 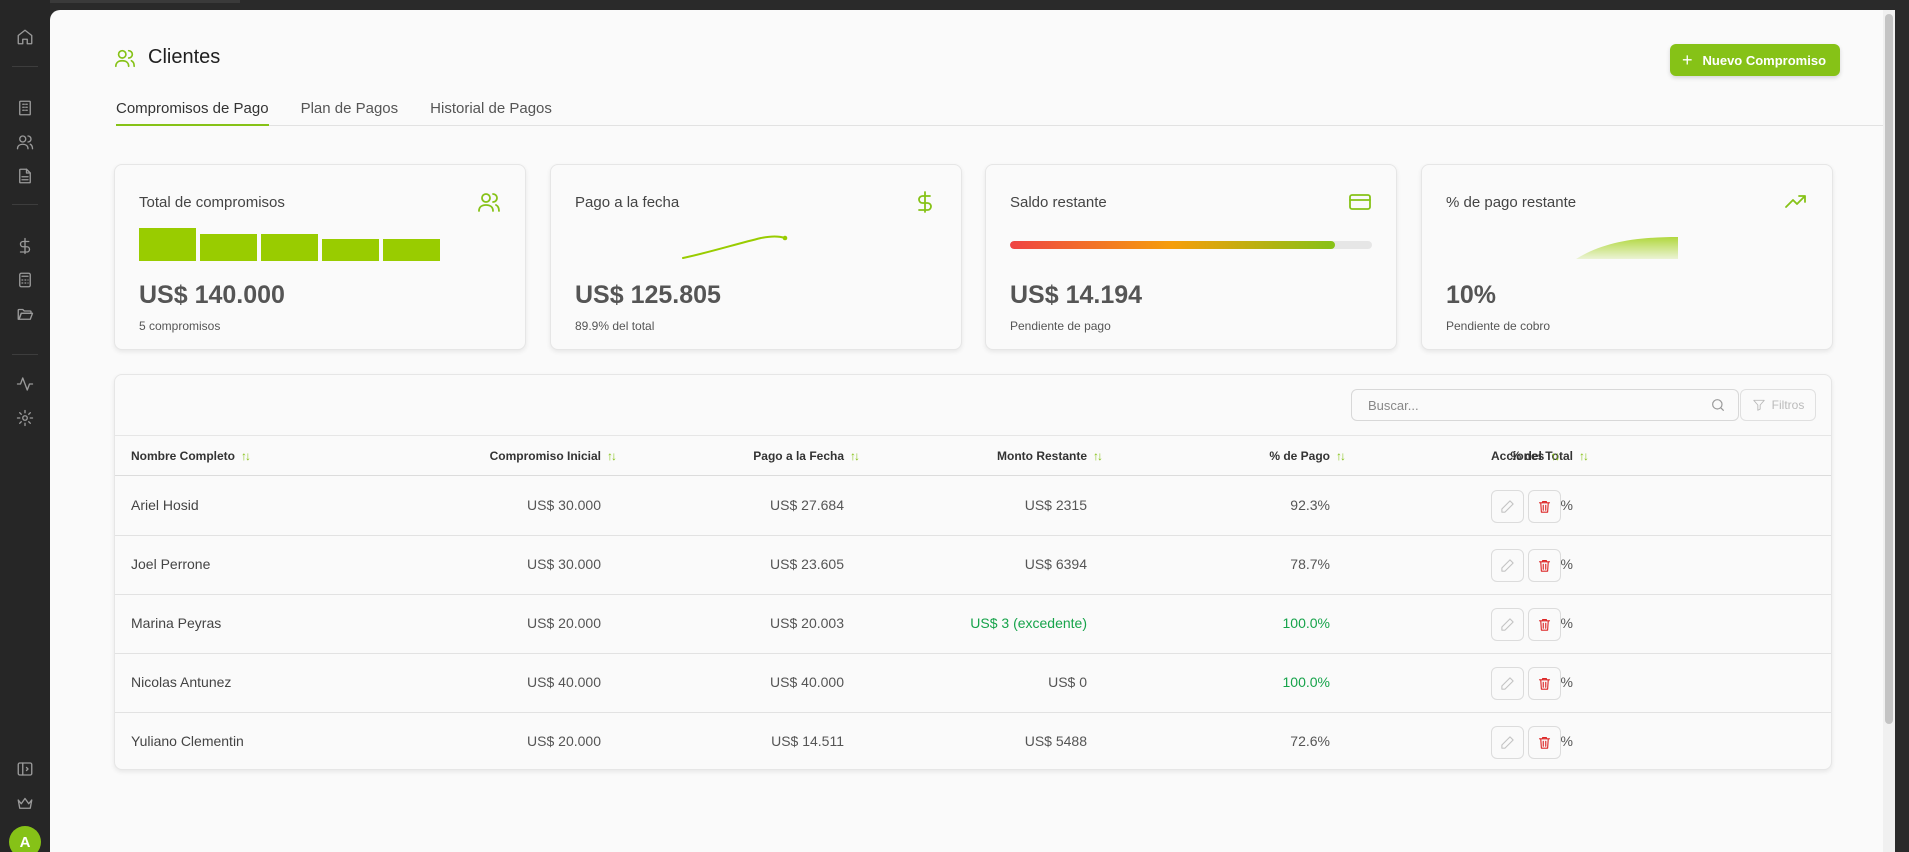 I want to click on cell-name: Nicolas Antunez, so click(x=181, y=682).